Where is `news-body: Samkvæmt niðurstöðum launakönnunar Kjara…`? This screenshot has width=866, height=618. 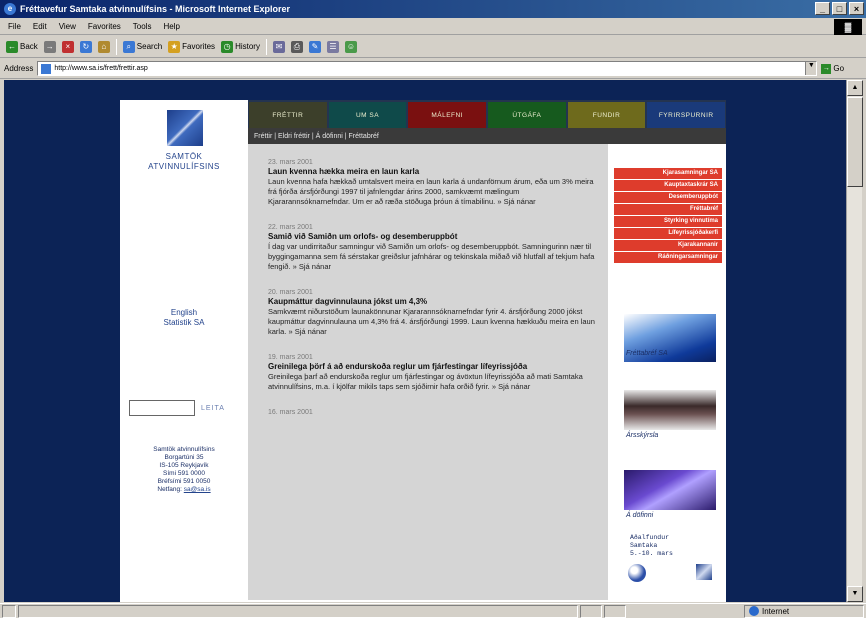 news-body: Samkvæmt niðurstöðum launakönnunar Kjara… is located at coordinates (433, 322).